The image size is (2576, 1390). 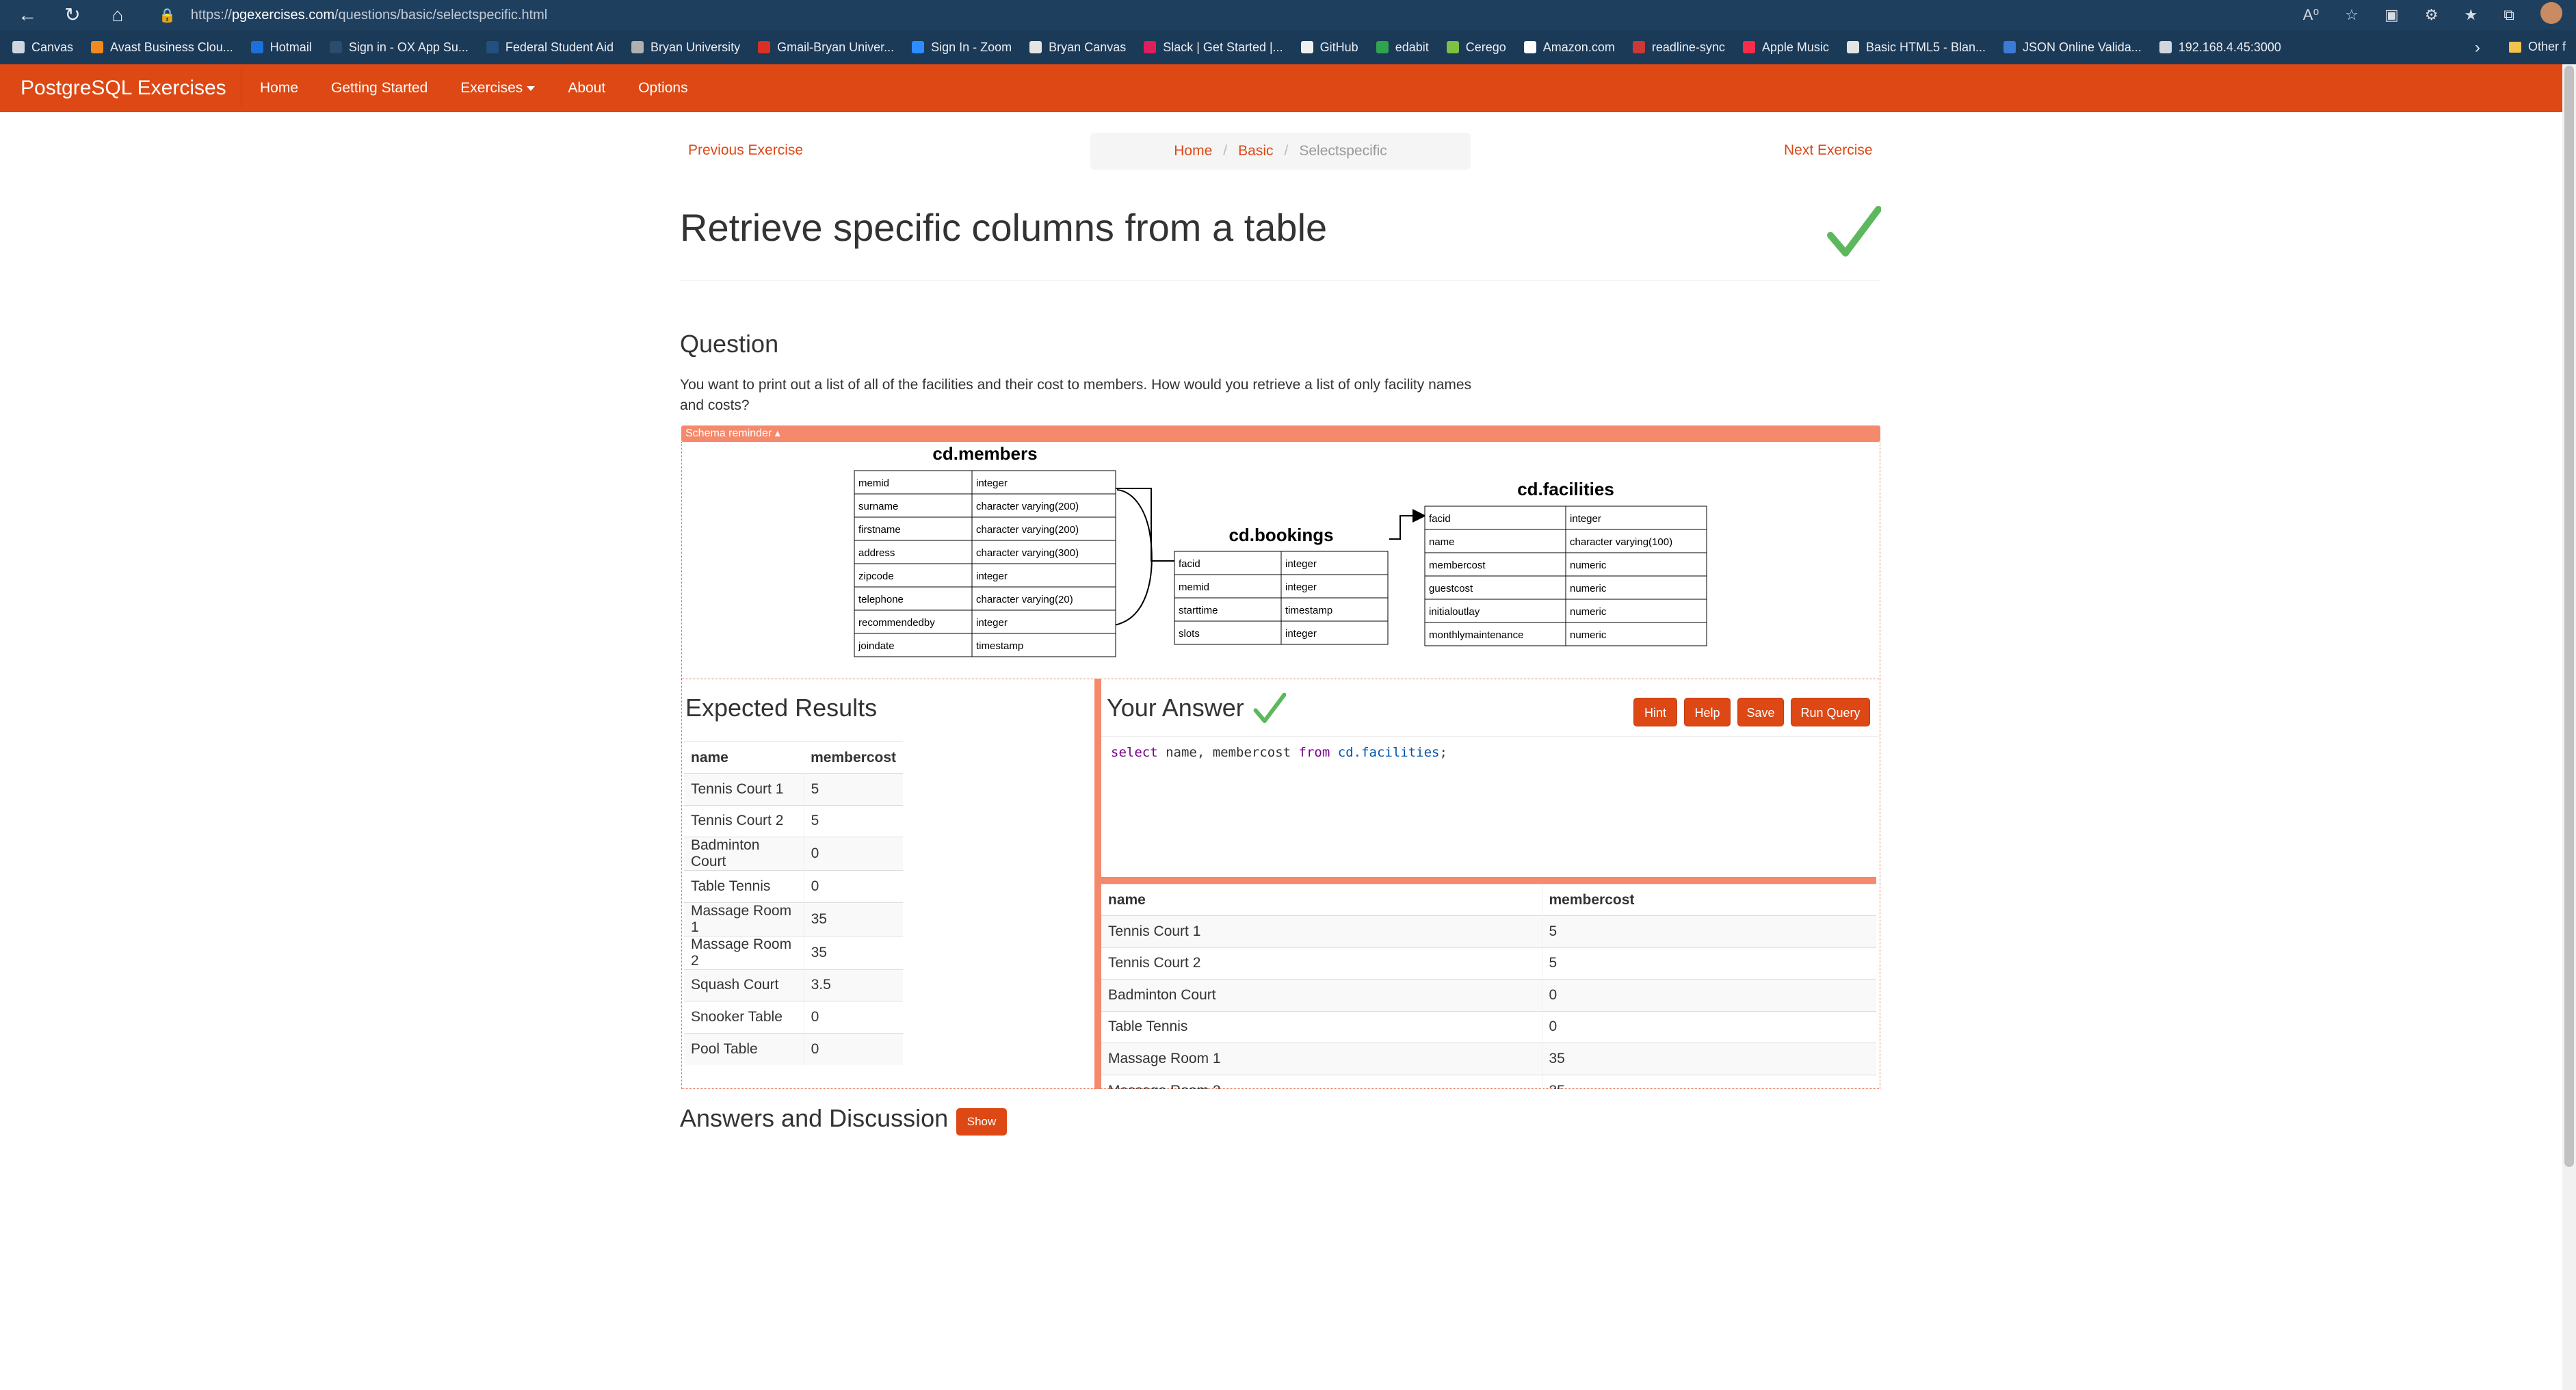 What do you see at coordinates (744, 1017) in the screenshot?
I see `cell-name: Snooker Table` at bounding box center [744, 1017].